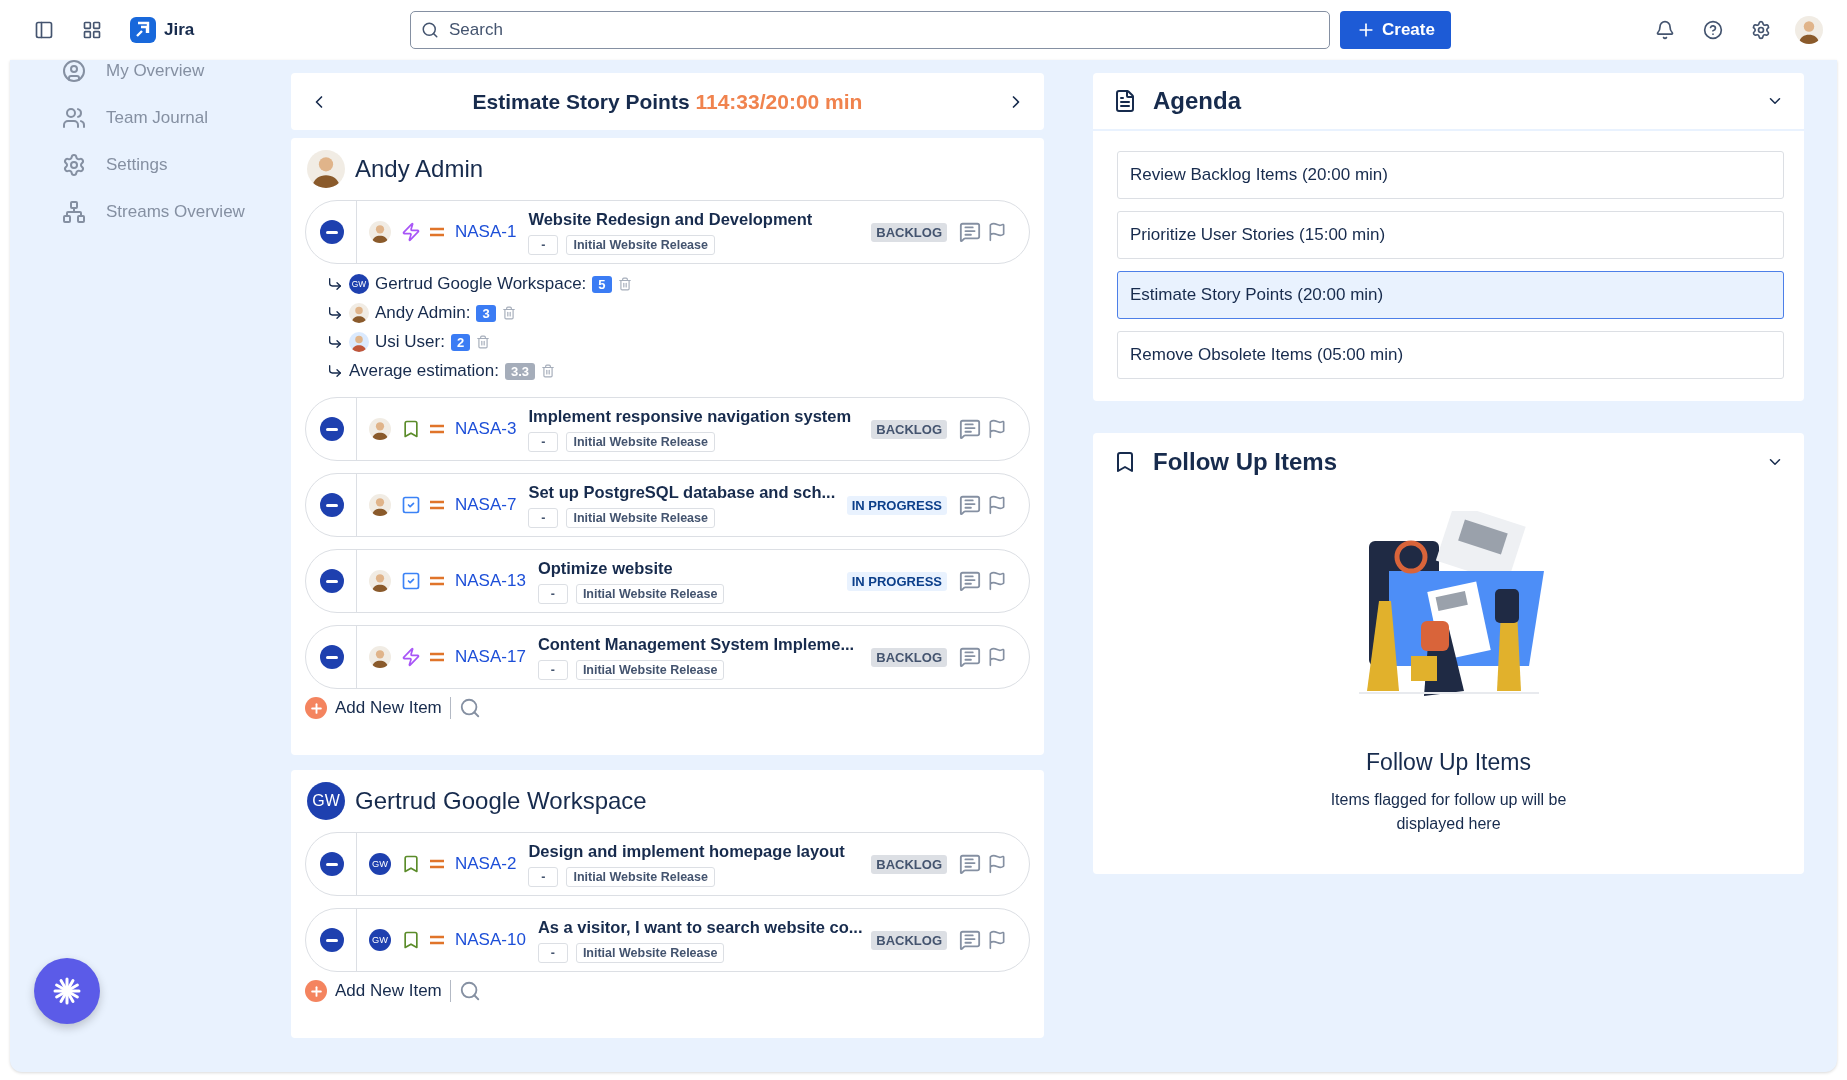 The image size is (1847, 1080). I want to click on empty-title: Follow Up Items, so click(1448, 762).